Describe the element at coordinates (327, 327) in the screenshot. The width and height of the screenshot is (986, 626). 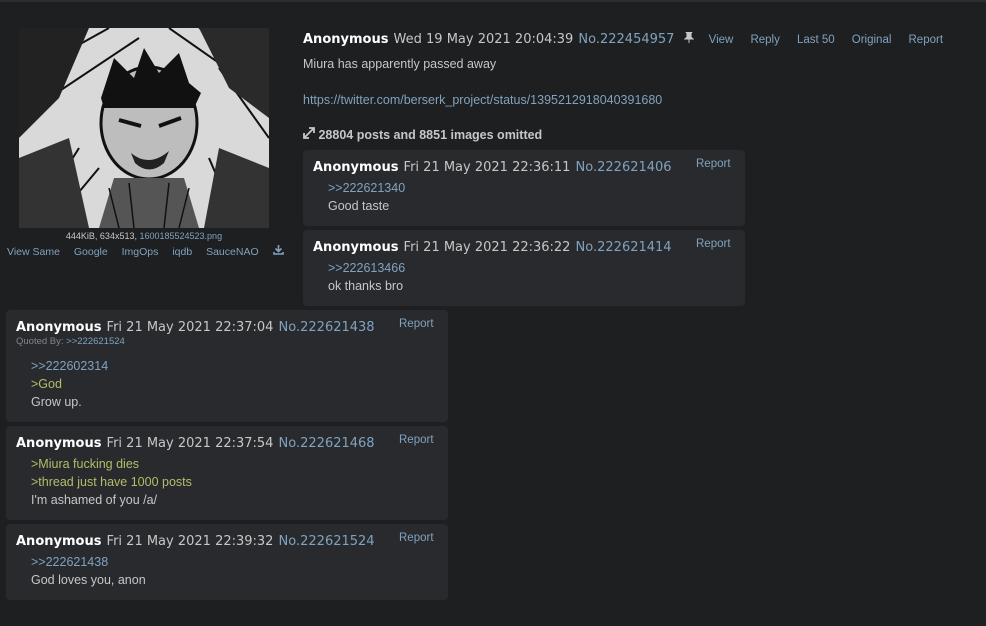
I see `post-number: No.222621438` at that location.